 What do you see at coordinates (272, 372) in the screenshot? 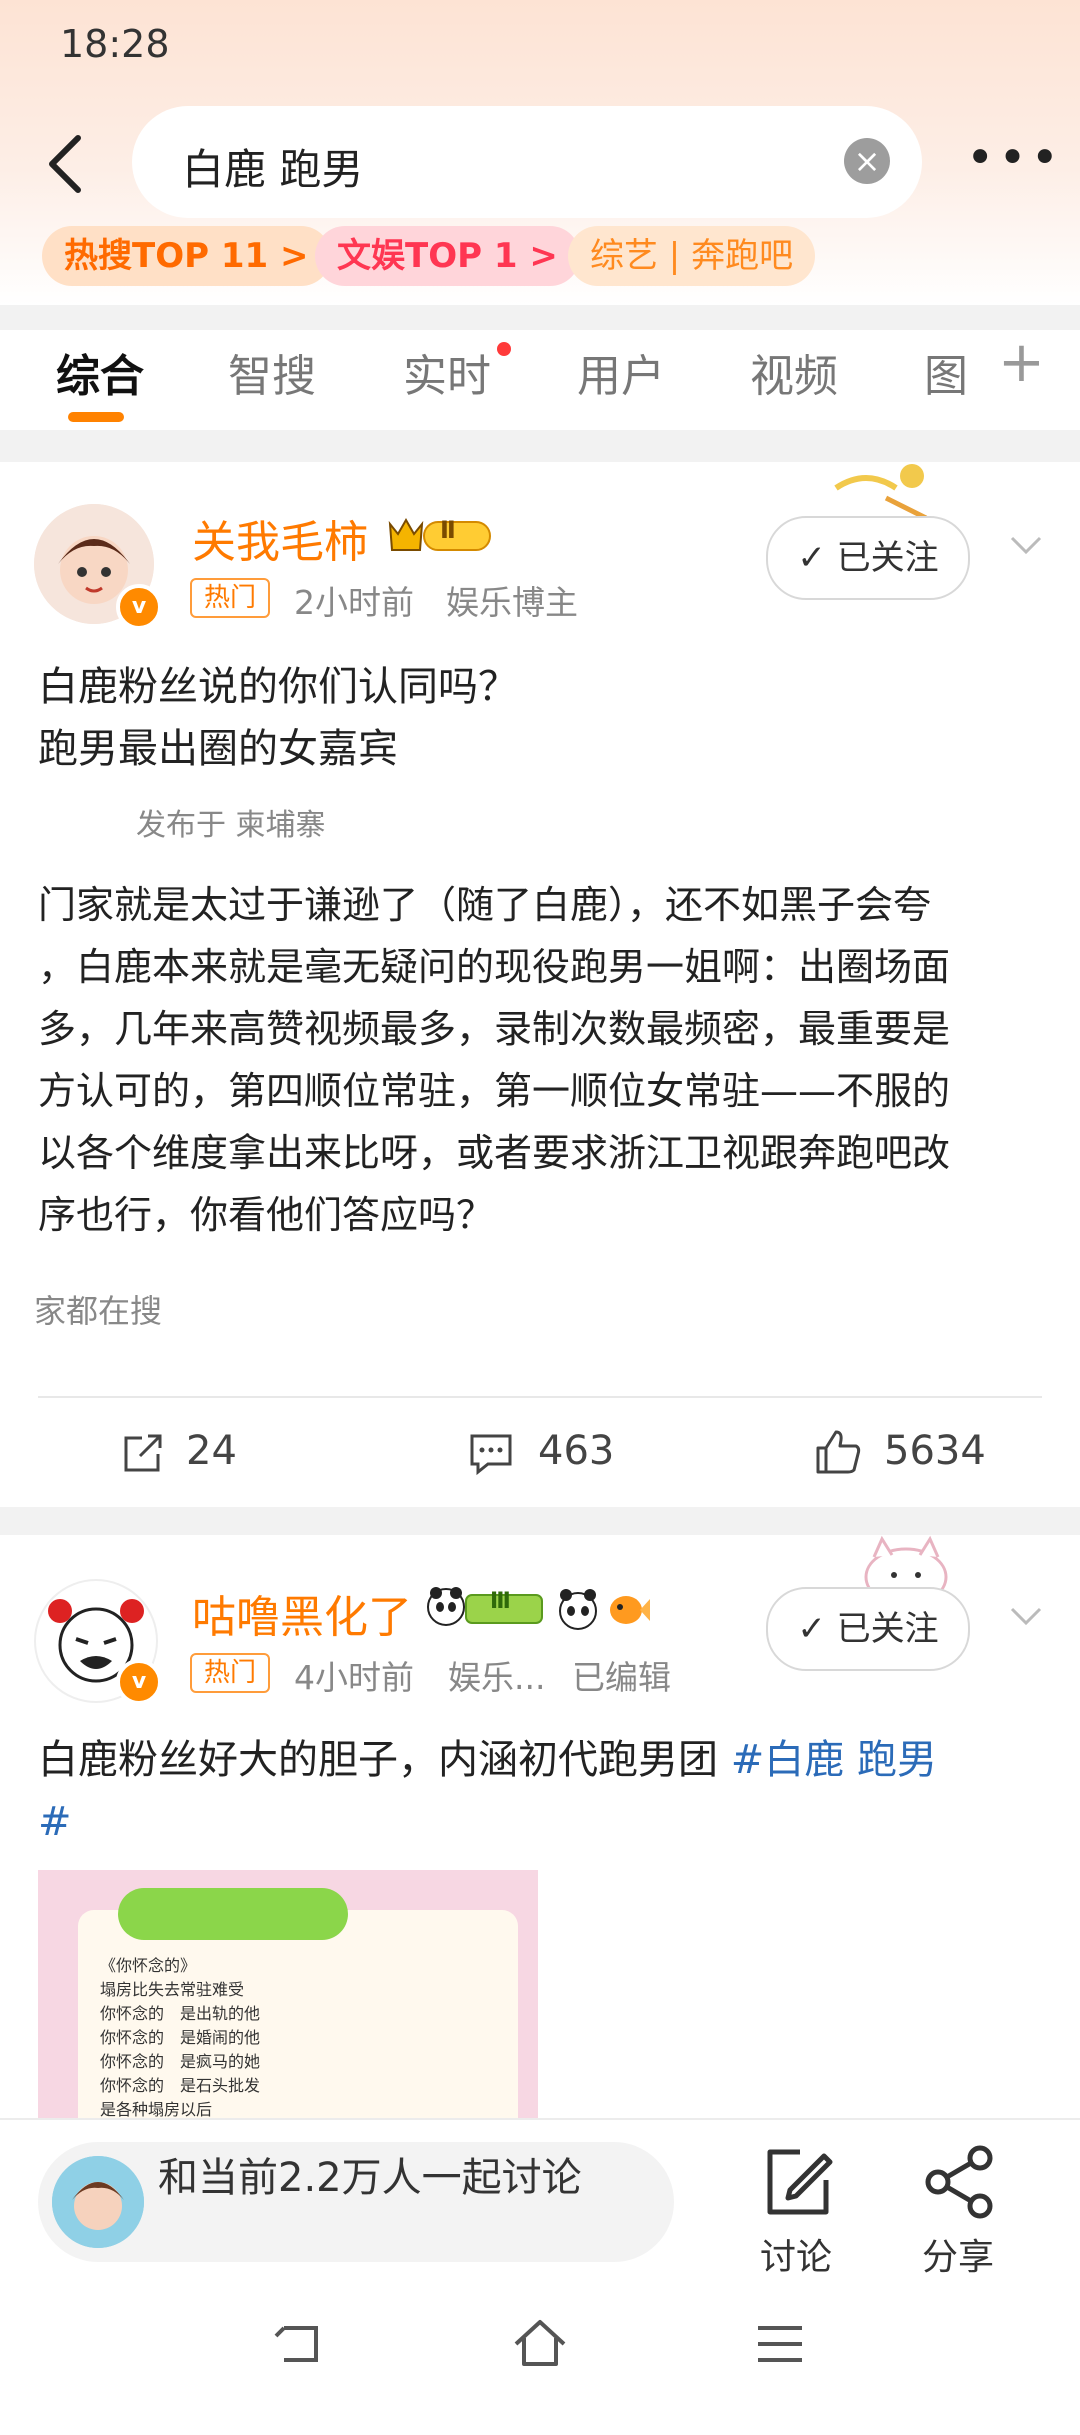
I see `tab-smart-search: 智搜` at bounding box center [272, 372].